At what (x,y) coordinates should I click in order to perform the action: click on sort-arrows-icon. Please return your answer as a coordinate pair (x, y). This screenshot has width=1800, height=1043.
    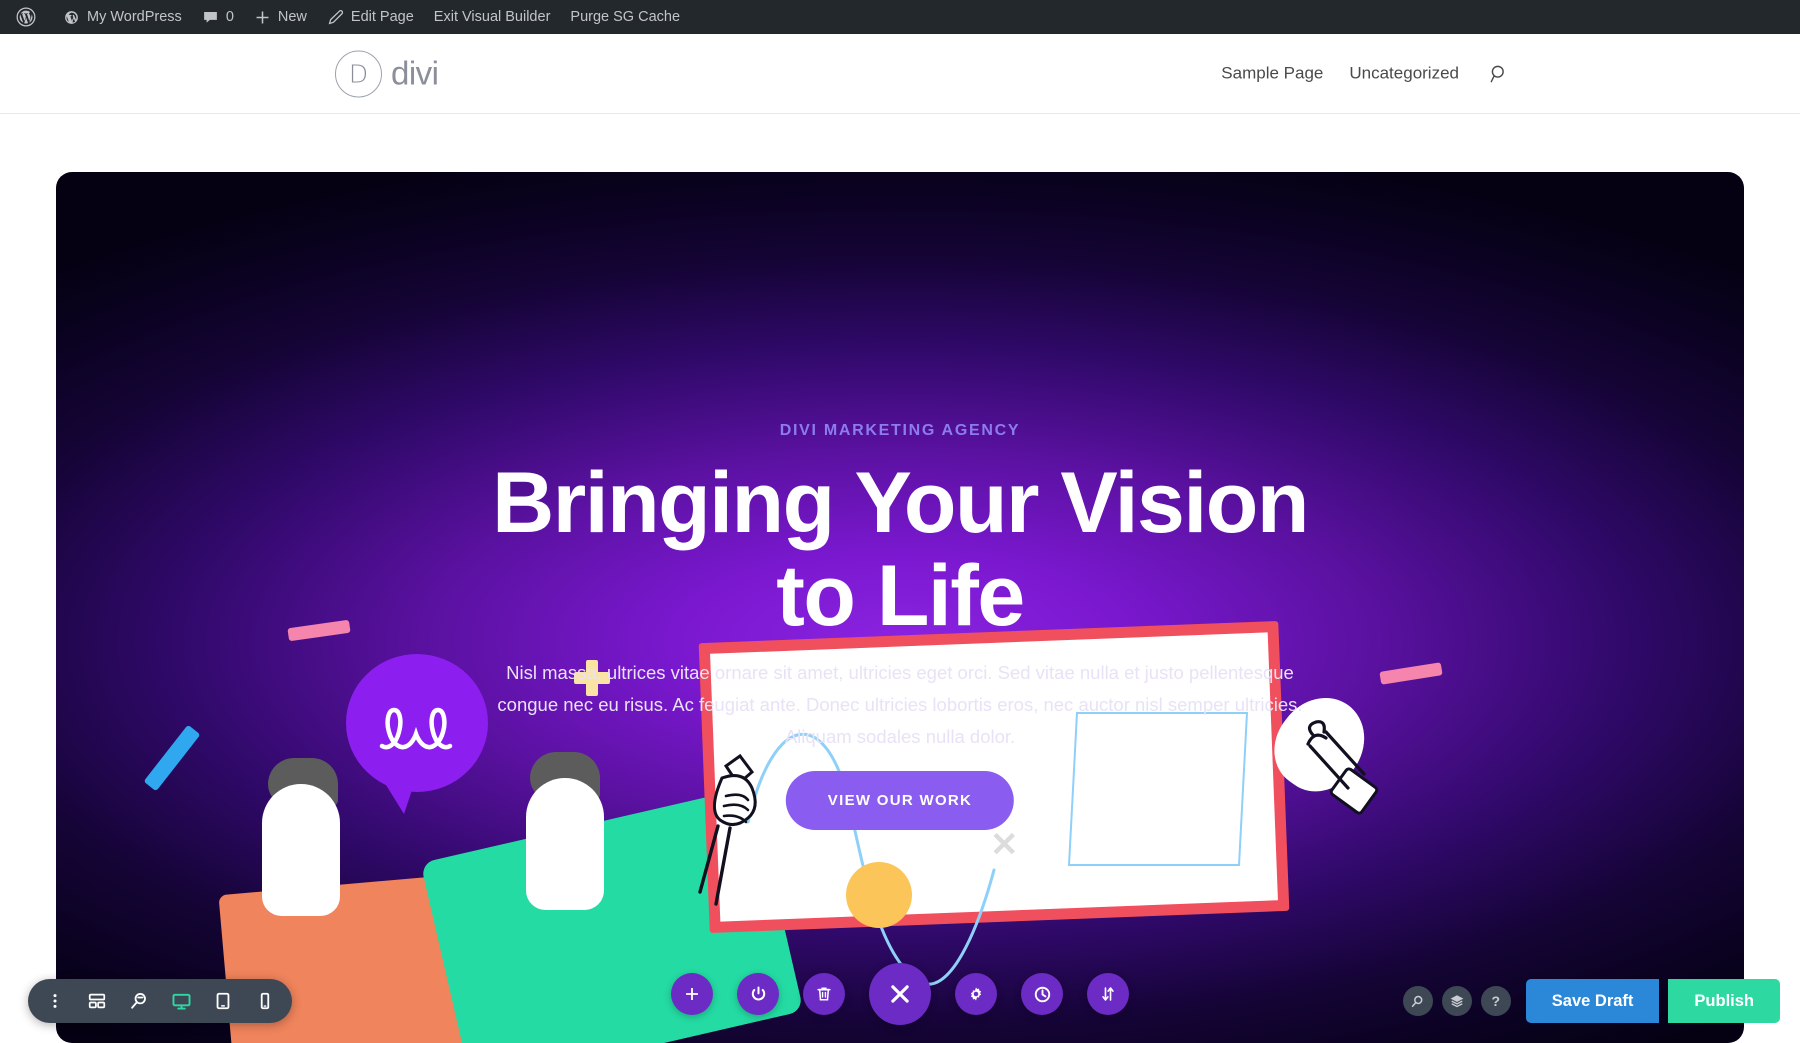
    Looking at the image, I should click on (1108, 994).